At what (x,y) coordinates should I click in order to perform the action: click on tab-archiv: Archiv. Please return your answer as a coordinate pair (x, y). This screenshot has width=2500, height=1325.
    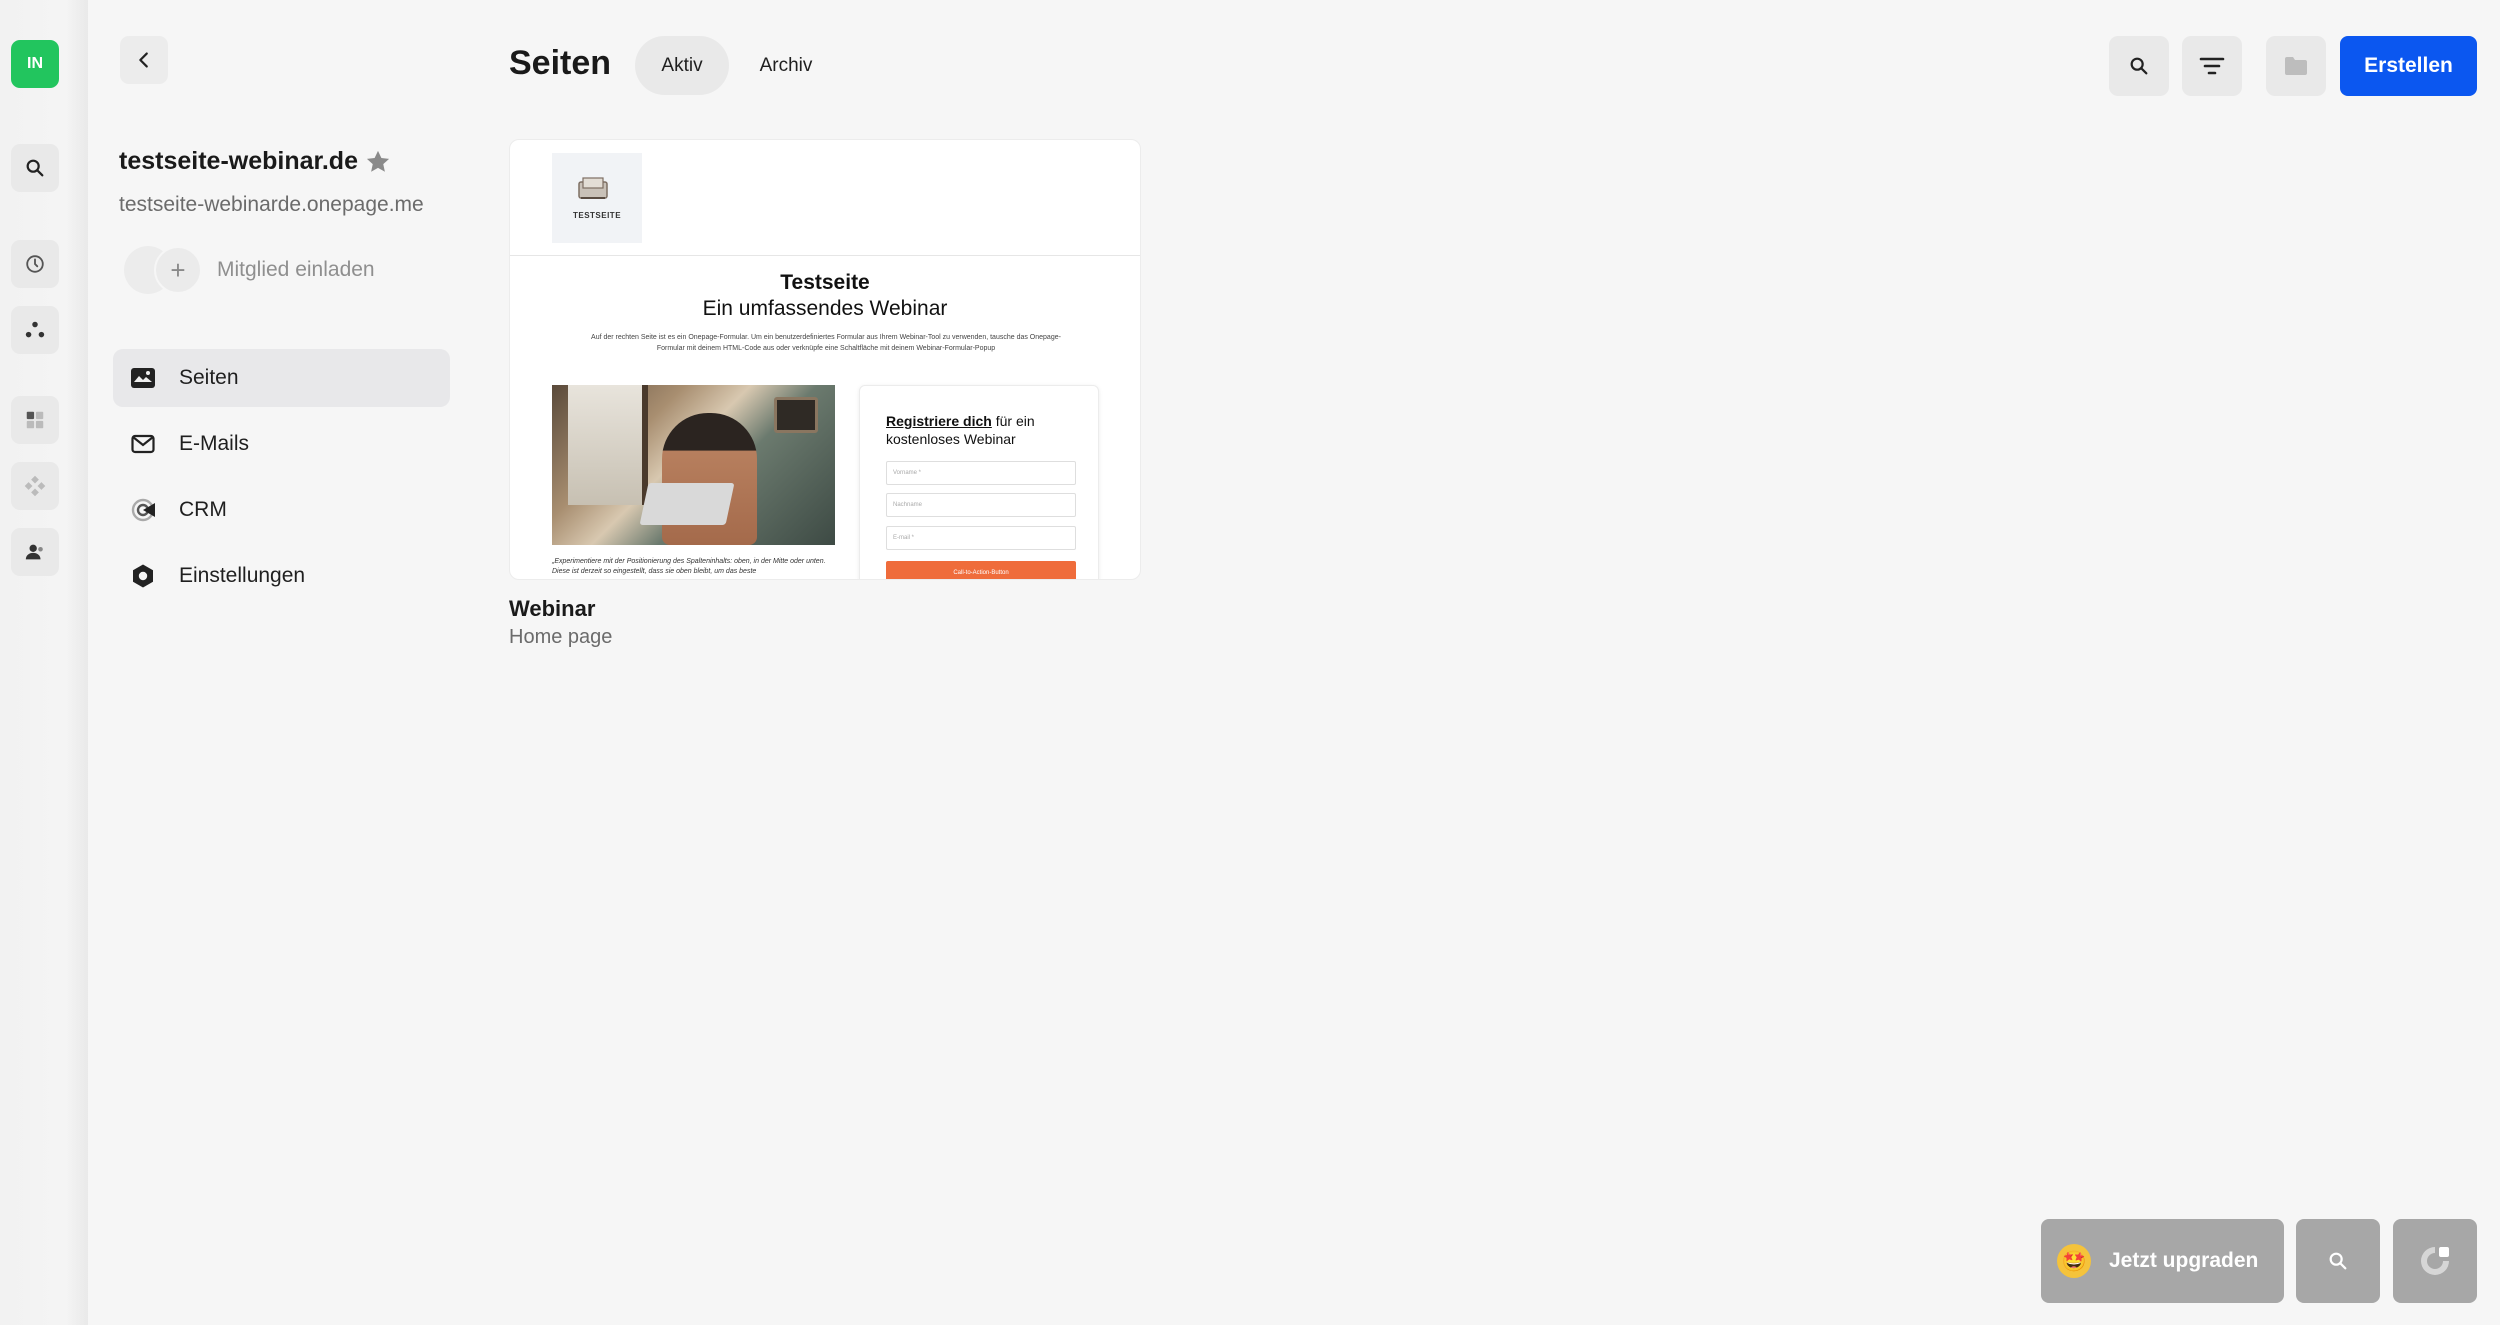
    Looking at the image, I should click on (786, 65).